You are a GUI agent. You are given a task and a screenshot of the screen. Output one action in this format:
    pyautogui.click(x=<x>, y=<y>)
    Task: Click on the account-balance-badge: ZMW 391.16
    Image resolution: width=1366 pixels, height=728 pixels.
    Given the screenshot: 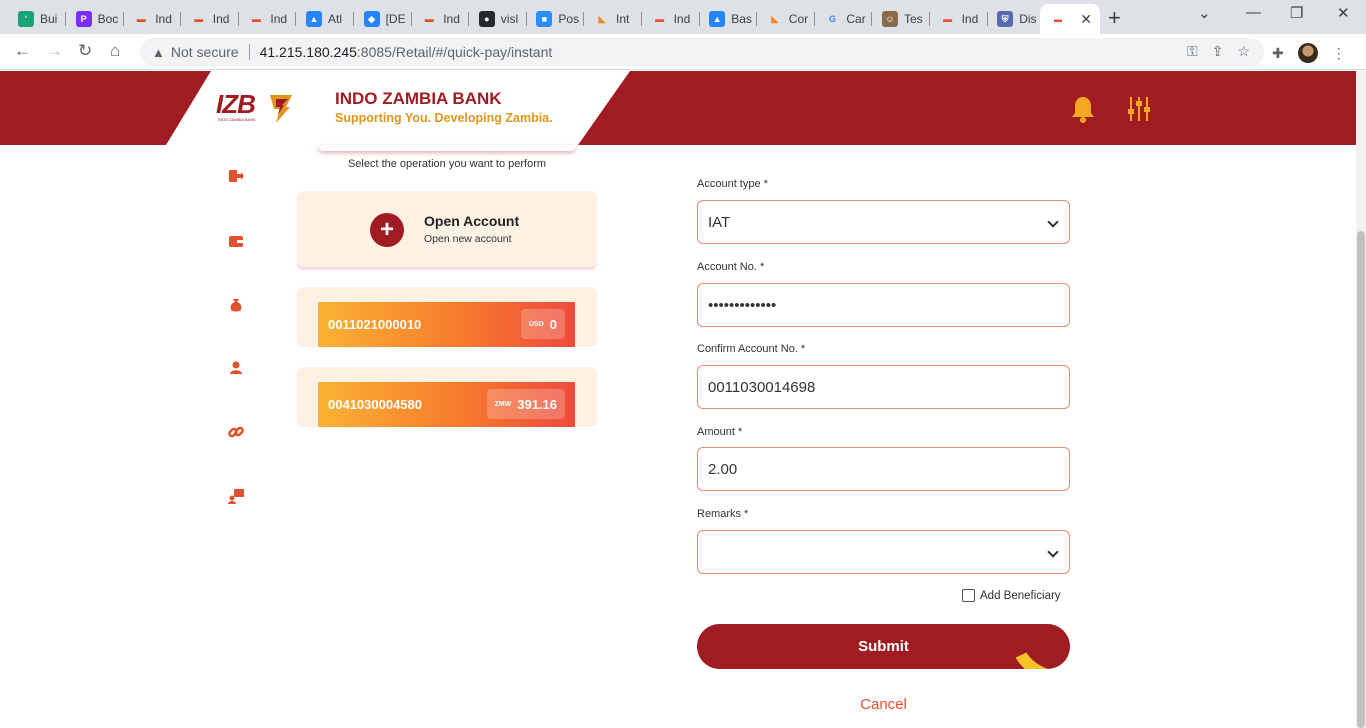 What is the action you would take?
    pyautogui.click(x=525, y=404)
    